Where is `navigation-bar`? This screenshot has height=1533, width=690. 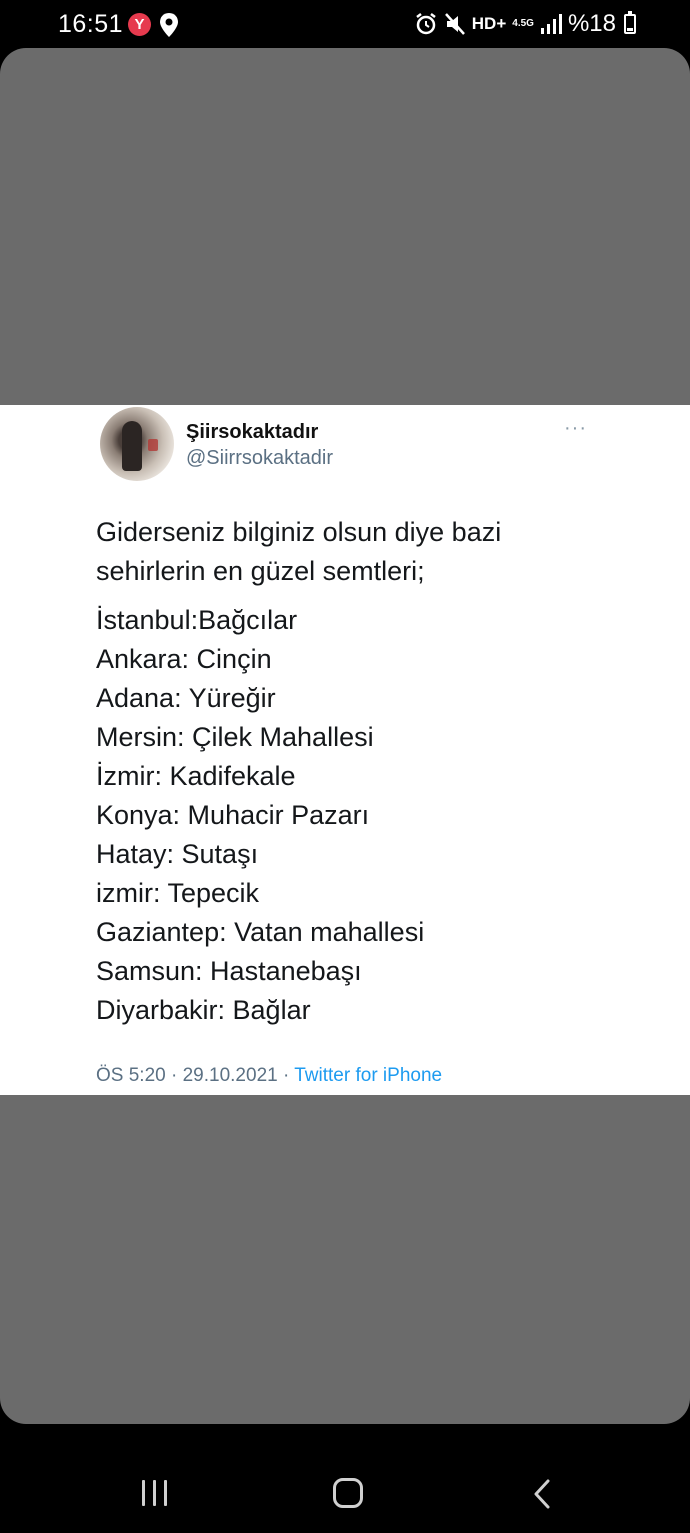 navigation-bar is located at coordinates (345, 1478).